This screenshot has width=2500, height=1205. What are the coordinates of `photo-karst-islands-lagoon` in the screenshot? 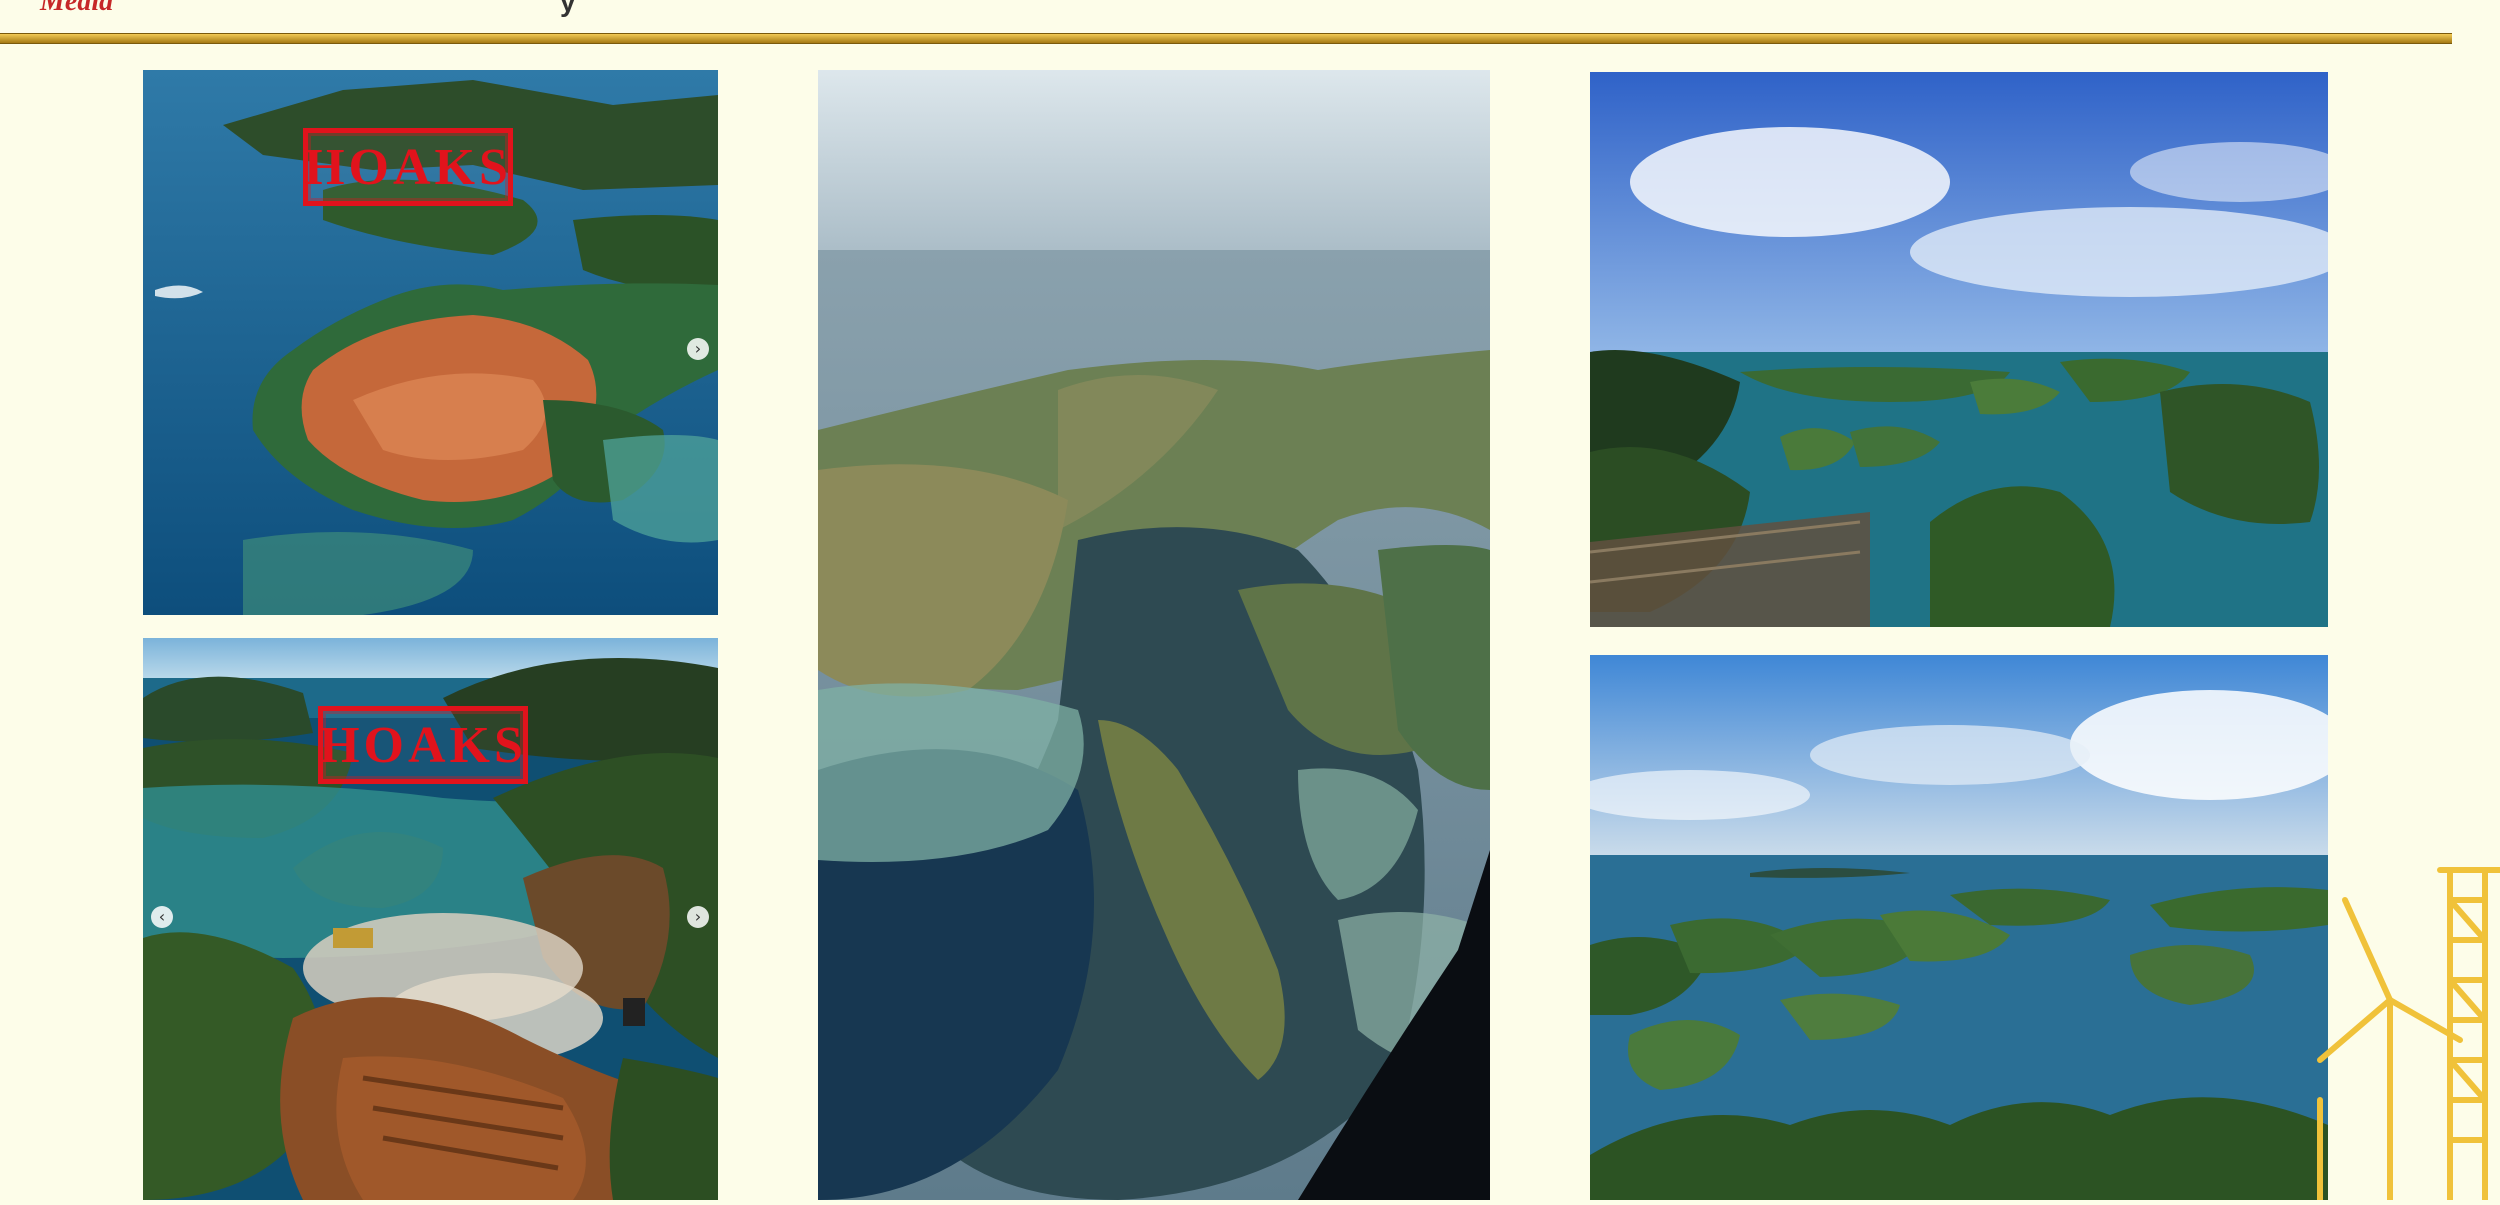 It's located at (1959, 927).